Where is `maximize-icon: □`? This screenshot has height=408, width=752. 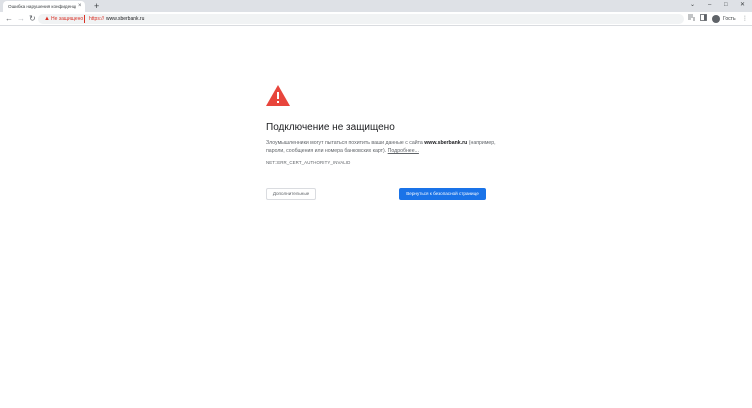
maximize-icon: □ is located at coordinates (726, 5).